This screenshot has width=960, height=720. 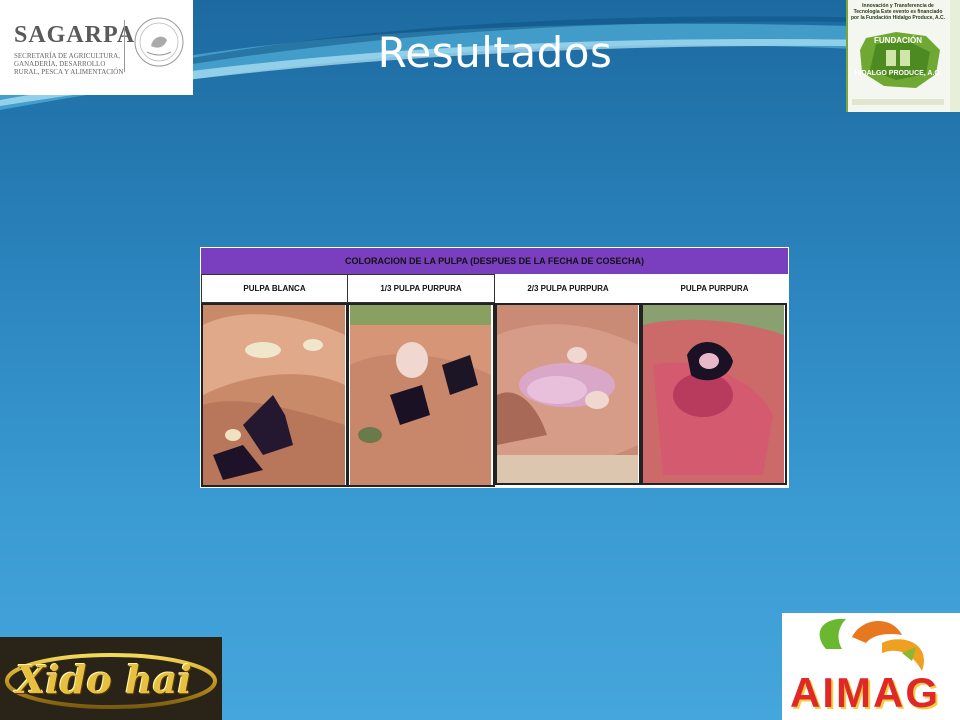 What do you see at coordinates (898, 73) in the screenshot?
I see `fundacion-label-2: HIDALGO PRODUCE, A.C.` at bounding box center [898, 73].